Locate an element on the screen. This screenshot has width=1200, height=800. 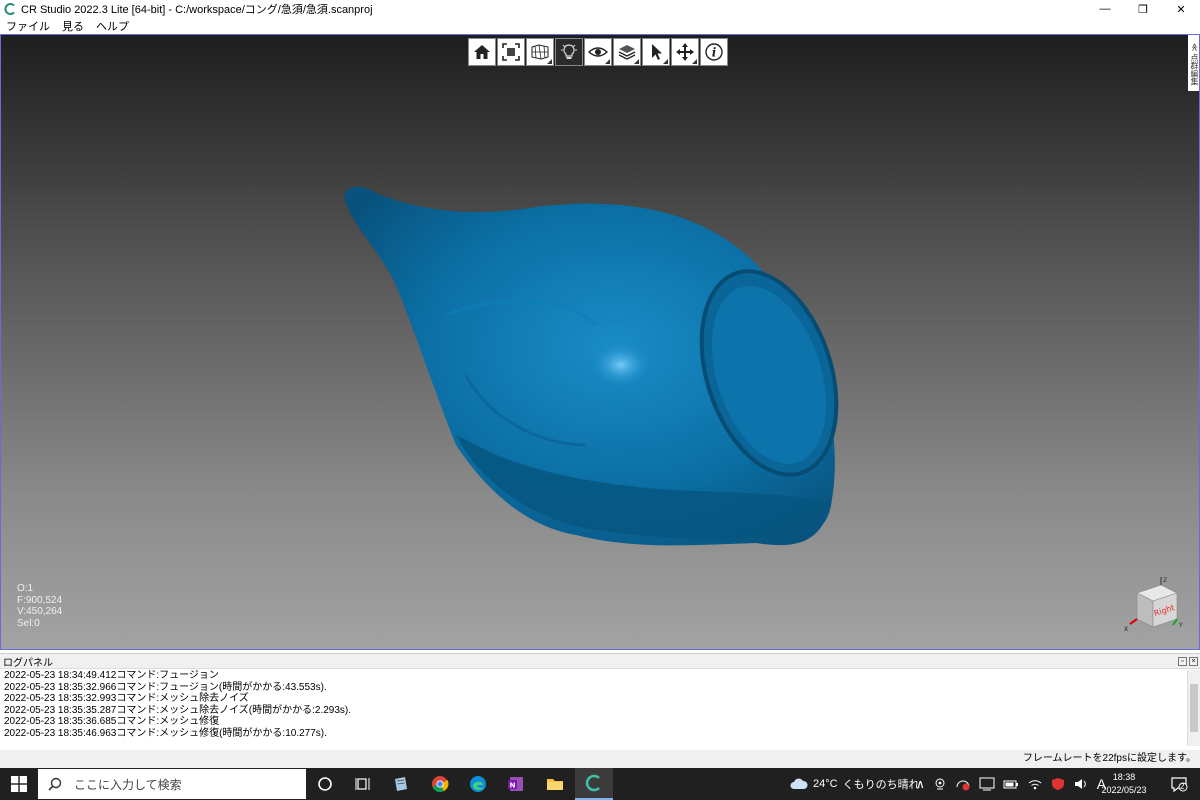
visibility-button is located at coordinates (598, 52).